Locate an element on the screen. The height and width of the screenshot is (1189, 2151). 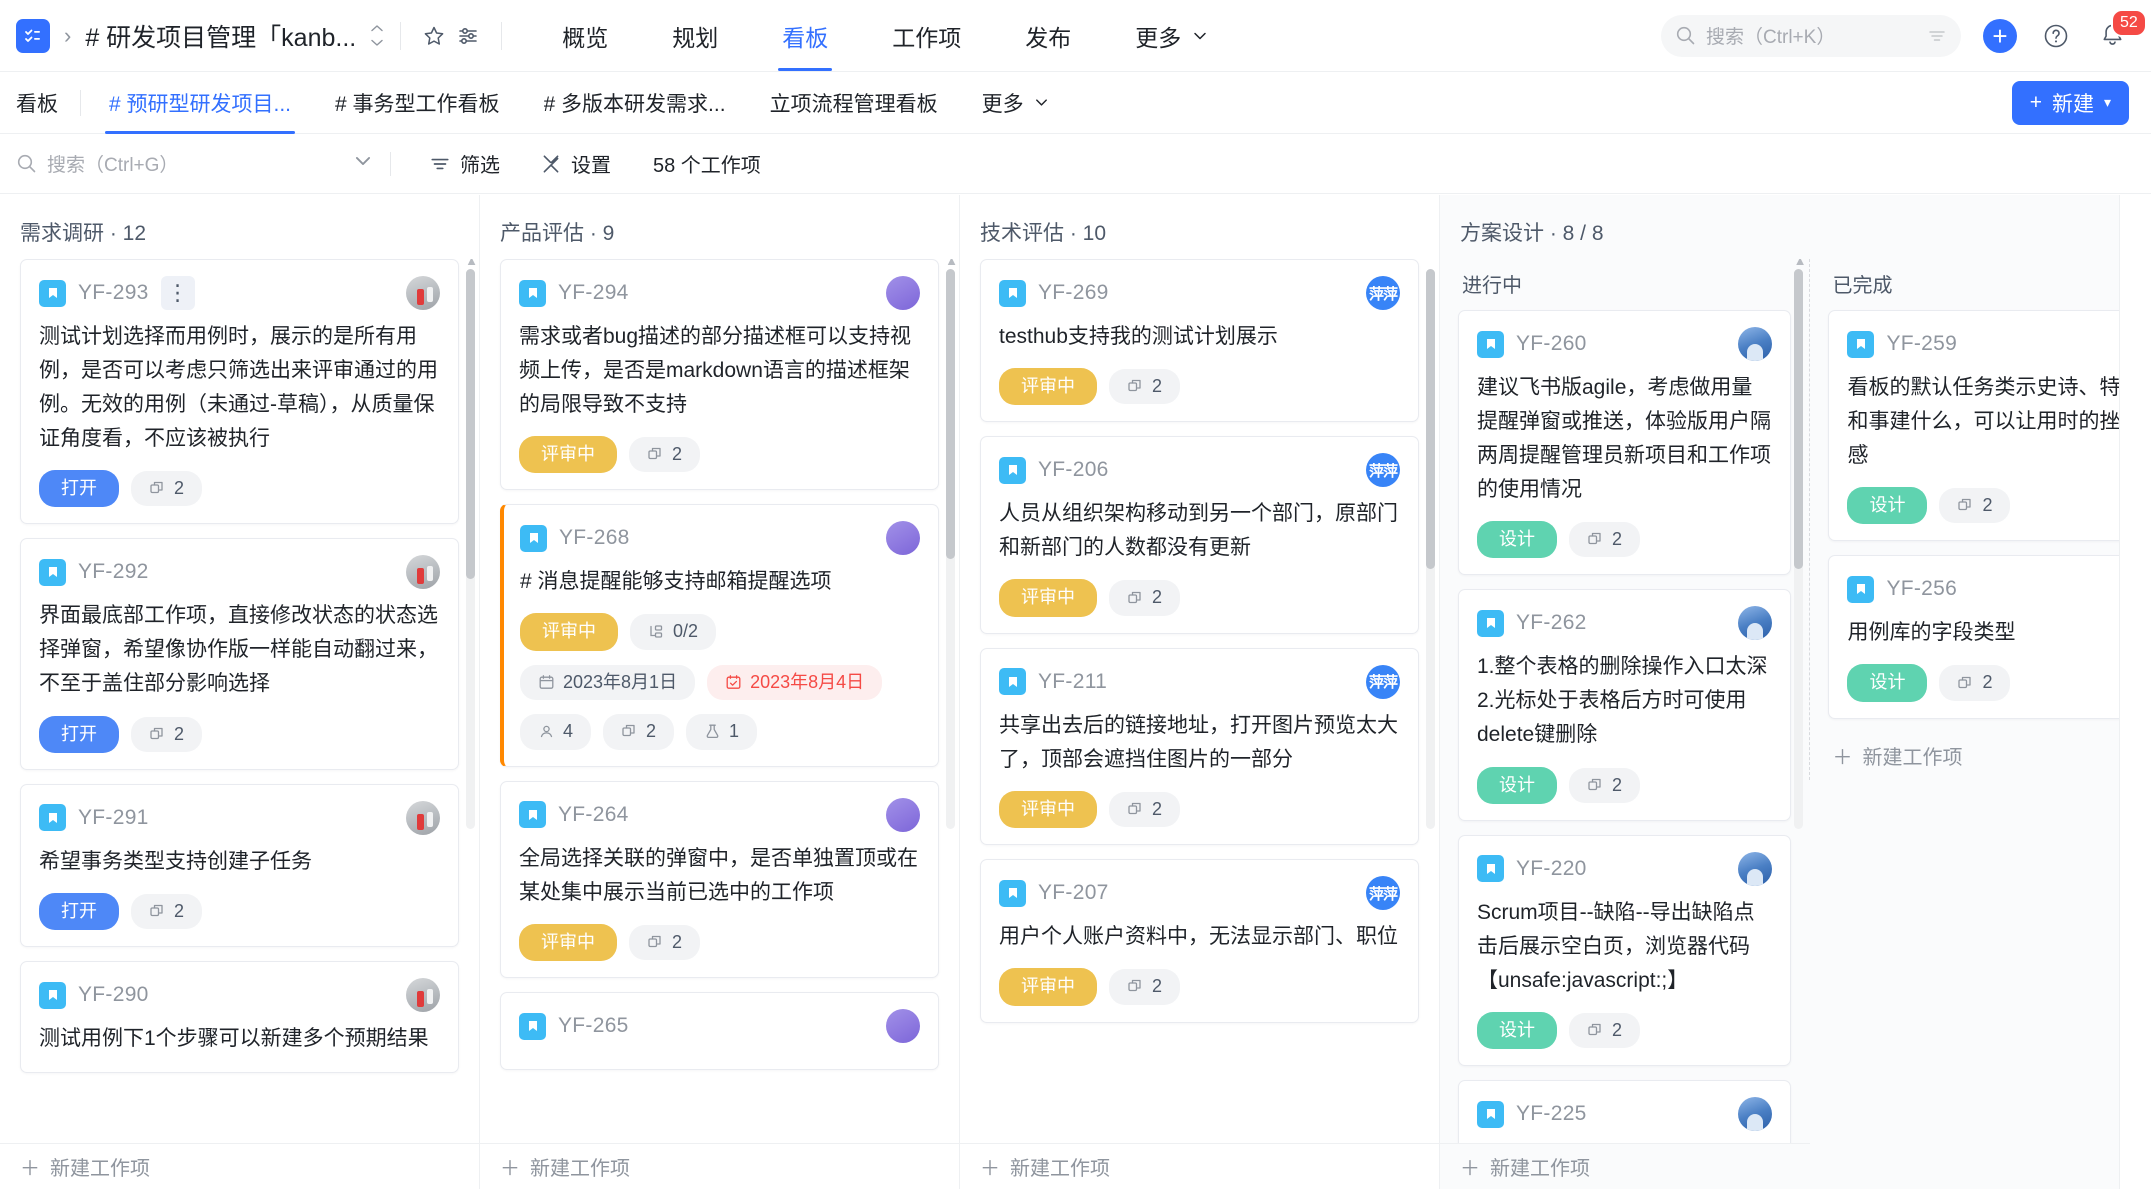
board-search-input: 搜索（Ctrl+G） is located at coordinates (176, 163).